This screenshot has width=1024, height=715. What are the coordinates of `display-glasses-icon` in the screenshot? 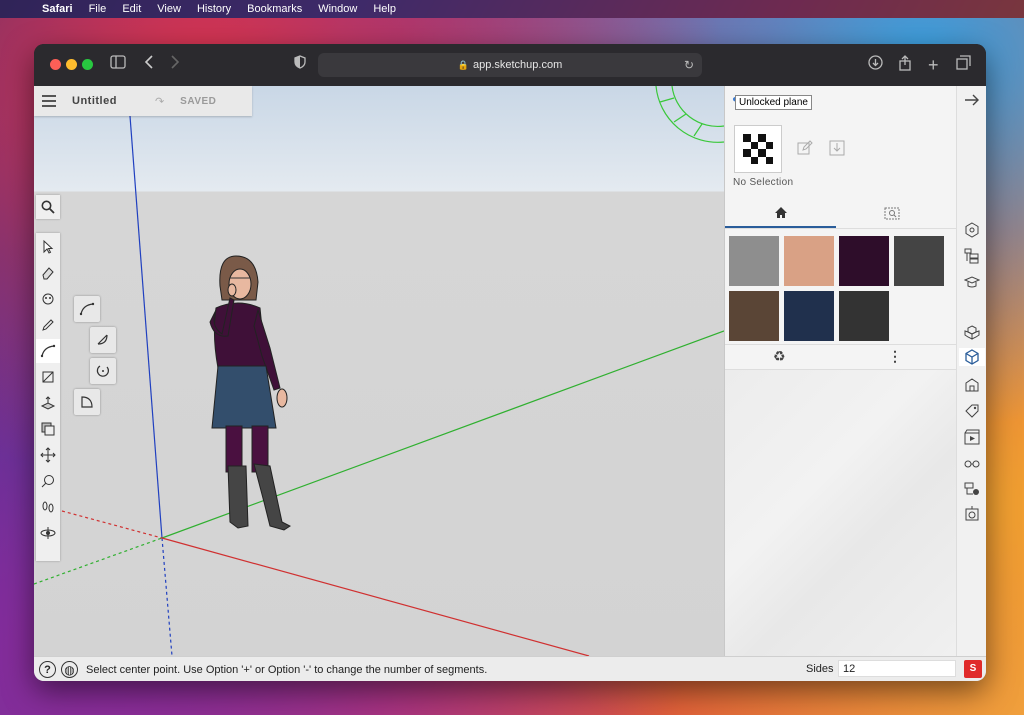 It's located at (972, 463).